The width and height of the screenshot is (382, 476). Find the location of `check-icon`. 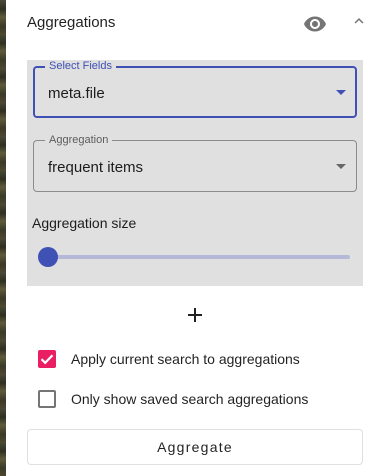

check-icon is located at coordinates (47, 359).